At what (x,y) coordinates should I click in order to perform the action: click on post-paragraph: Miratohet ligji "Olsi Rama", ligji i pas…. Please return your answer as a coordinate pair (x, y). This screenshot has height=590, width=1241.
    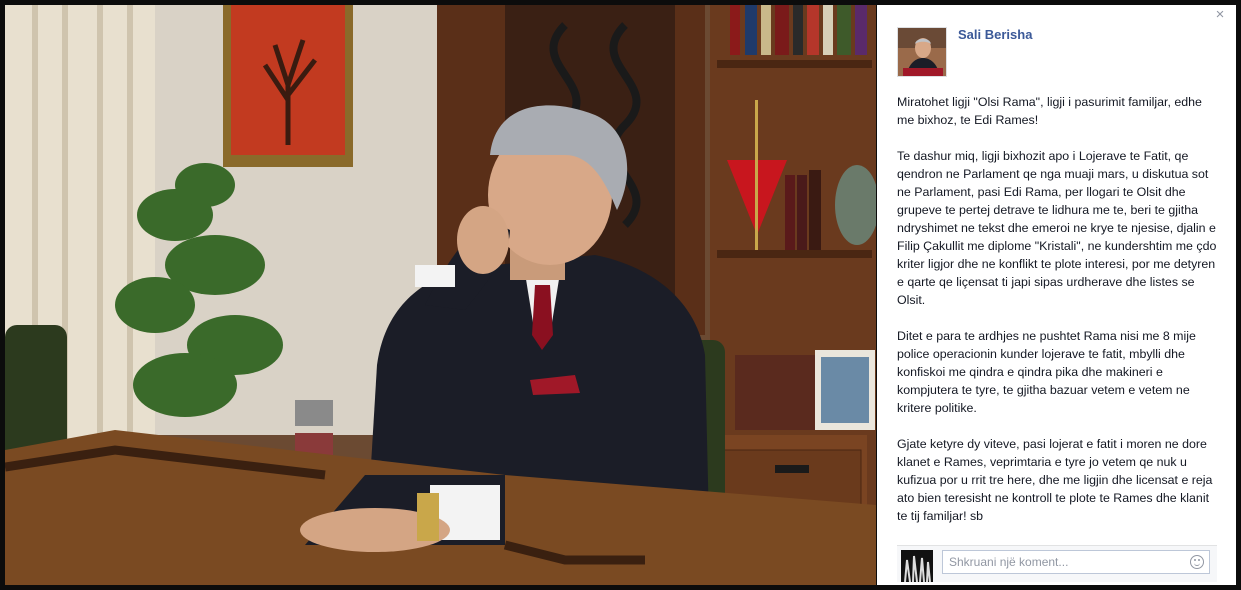
    Looking at the image, I should click on (1049, 111).